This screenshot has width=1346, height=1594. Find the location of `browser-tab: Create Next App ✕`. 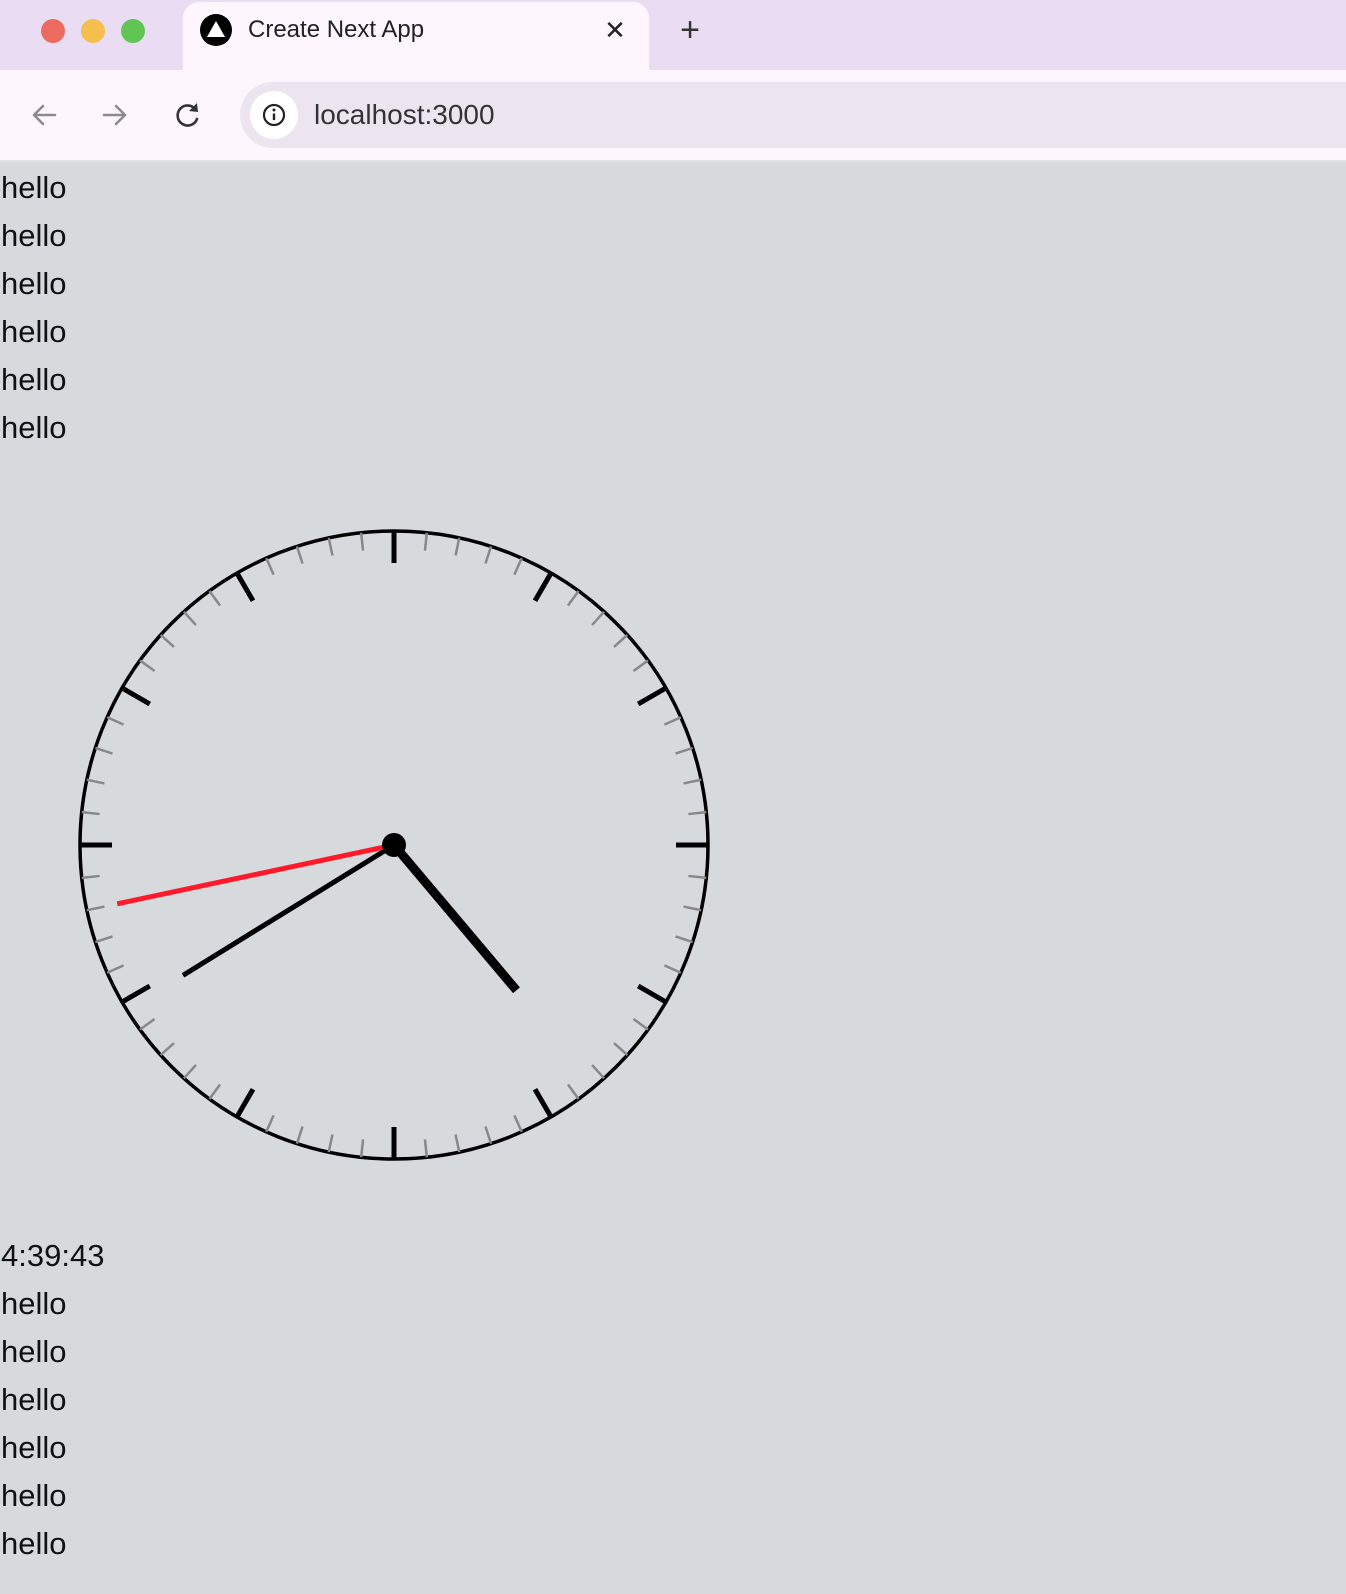

browser-tab: Create Next App ✕ is located at coordinates (416, 36).